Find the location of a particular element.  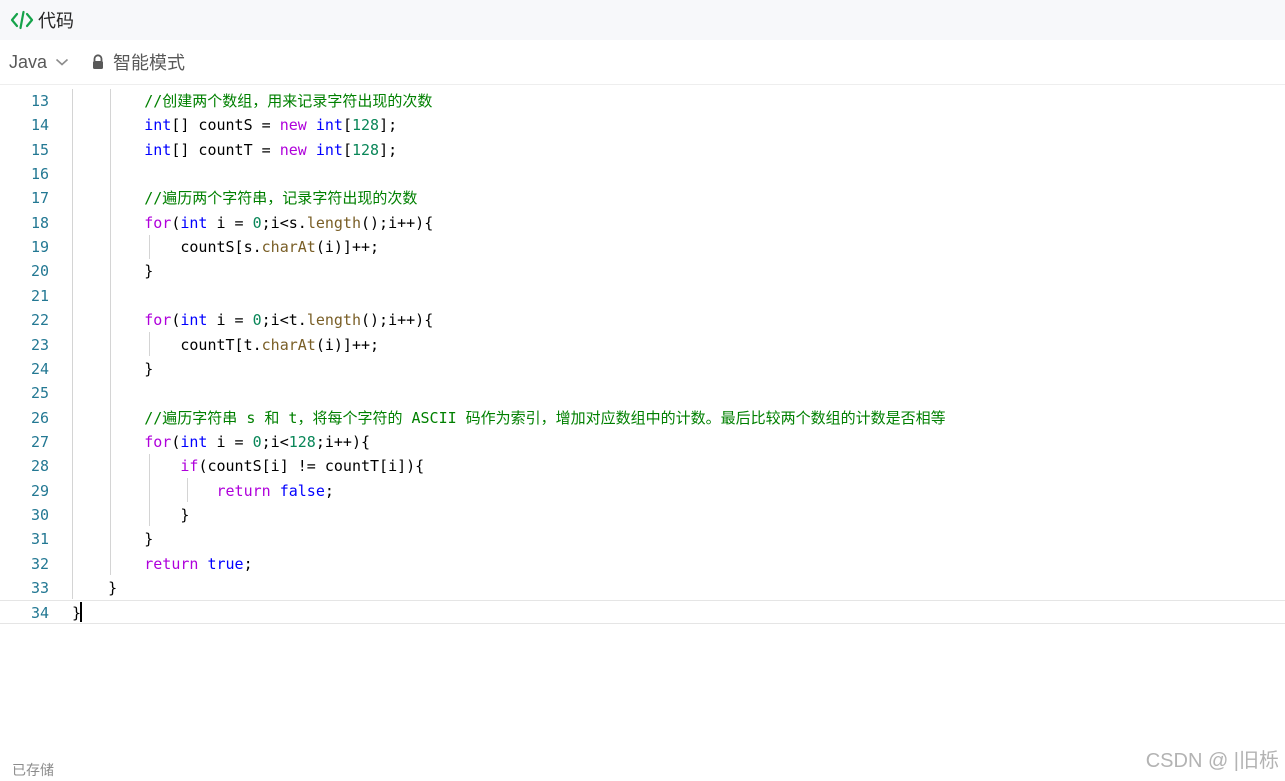

smart-mode-toggle: 智能模式 is located at coordinates (138, 62).